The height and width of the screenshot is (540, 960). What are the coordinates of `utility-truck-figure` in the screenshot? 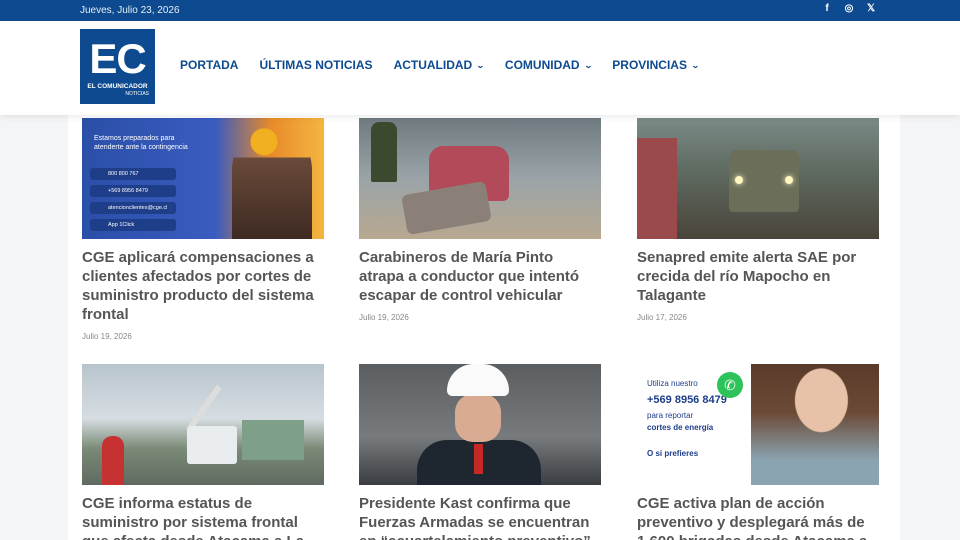 It's located at (212, 445).